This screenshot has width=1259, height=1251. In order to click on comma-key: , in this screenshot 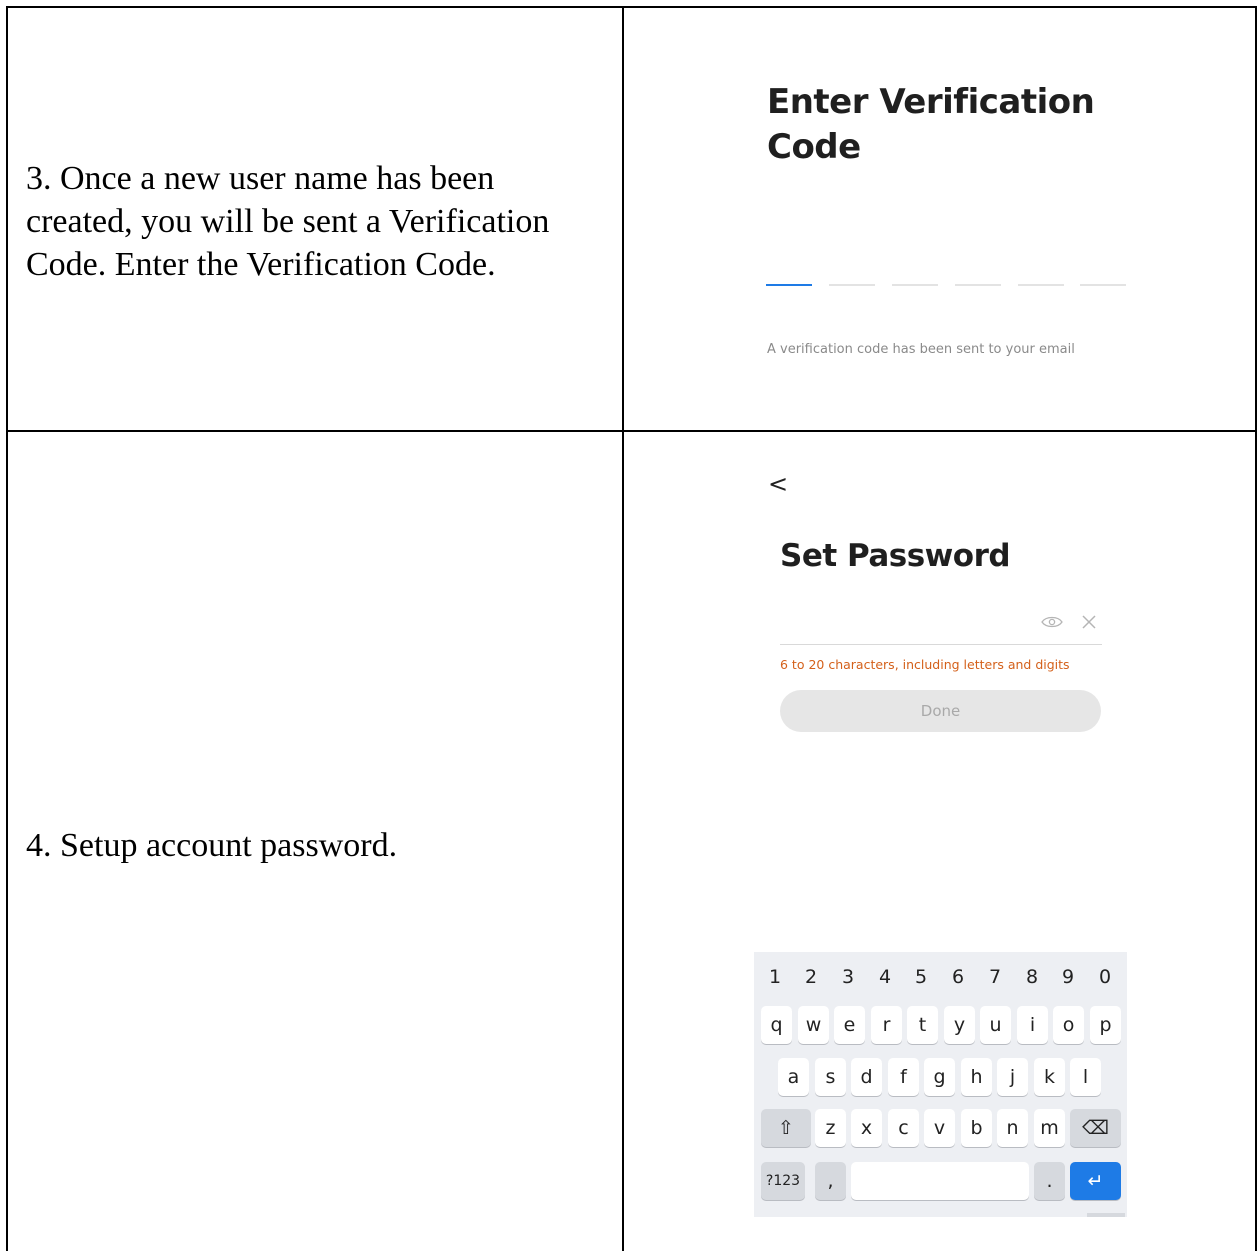, I will do `click(830, 1181)`.